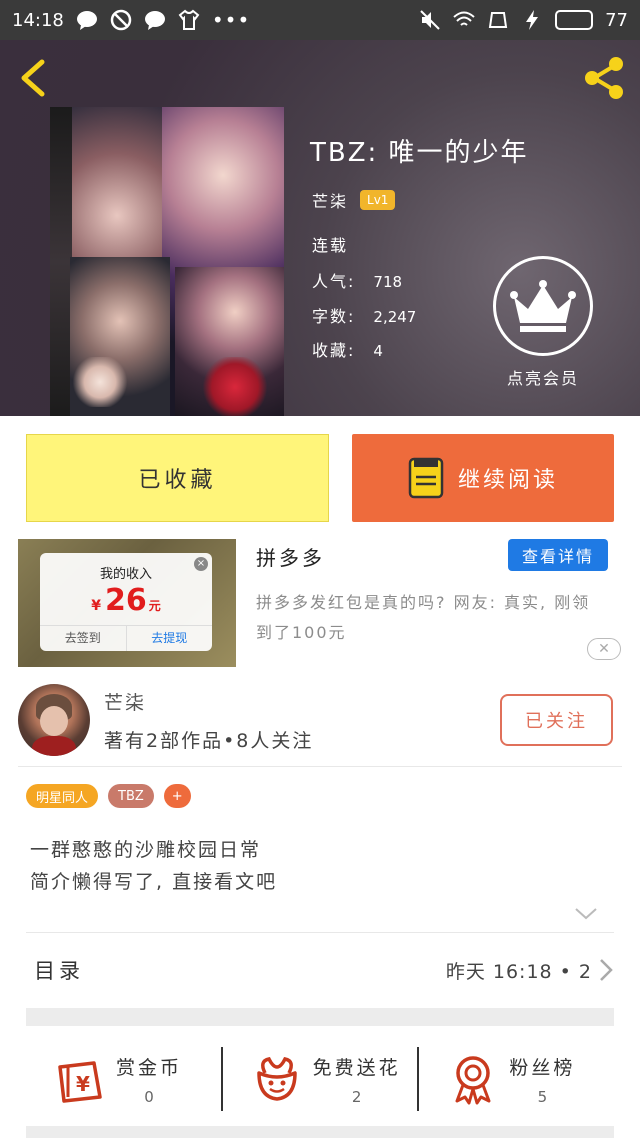 The image size is (640, 1138). What do you see at coordinates (464, 18) in the screenshot?
I see `wifi-icon` at bounding box center [464, 18].